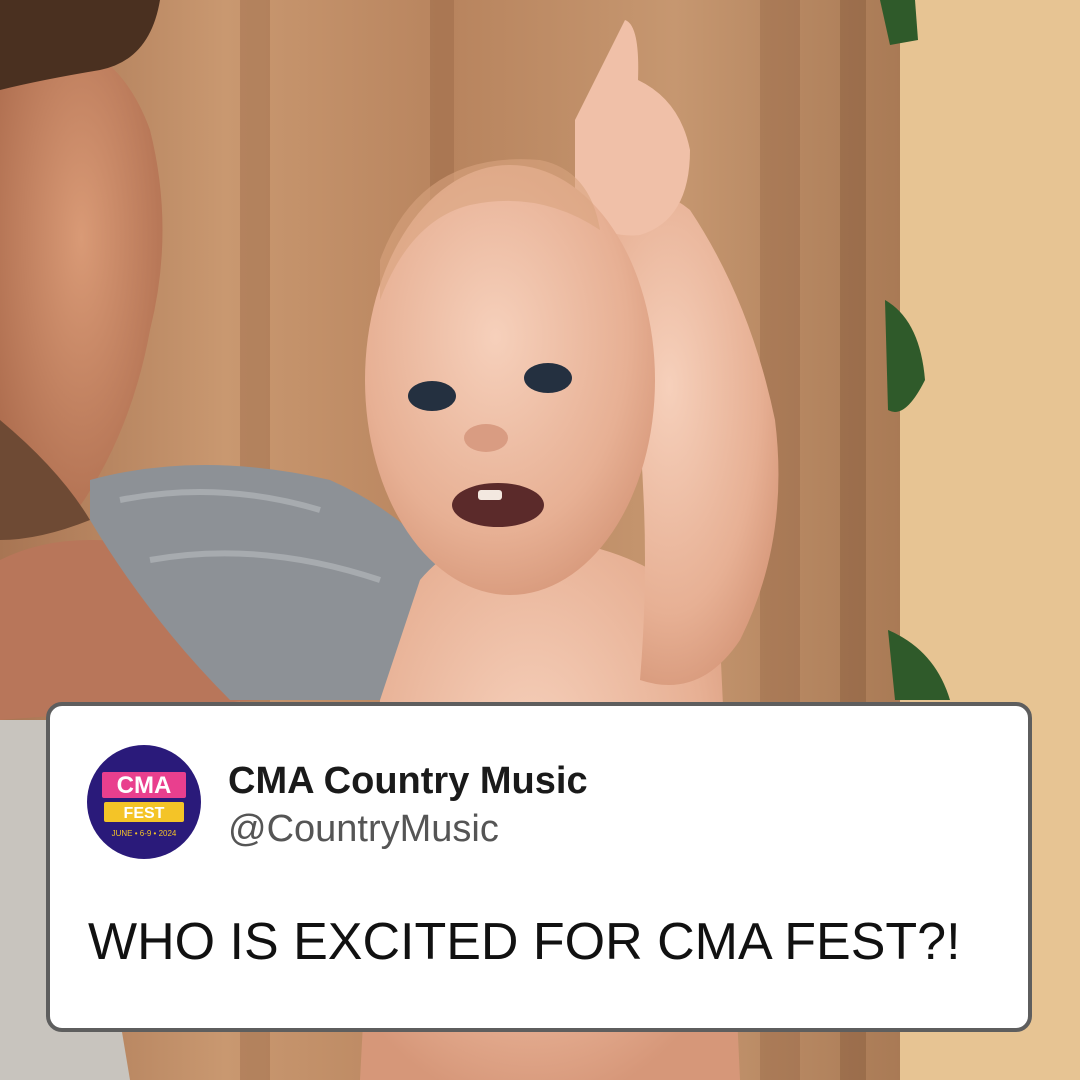 Image resolution: width=1080 pixels, height=1080 pixels. I want to click on baby-eye-left, so click(432, 396).